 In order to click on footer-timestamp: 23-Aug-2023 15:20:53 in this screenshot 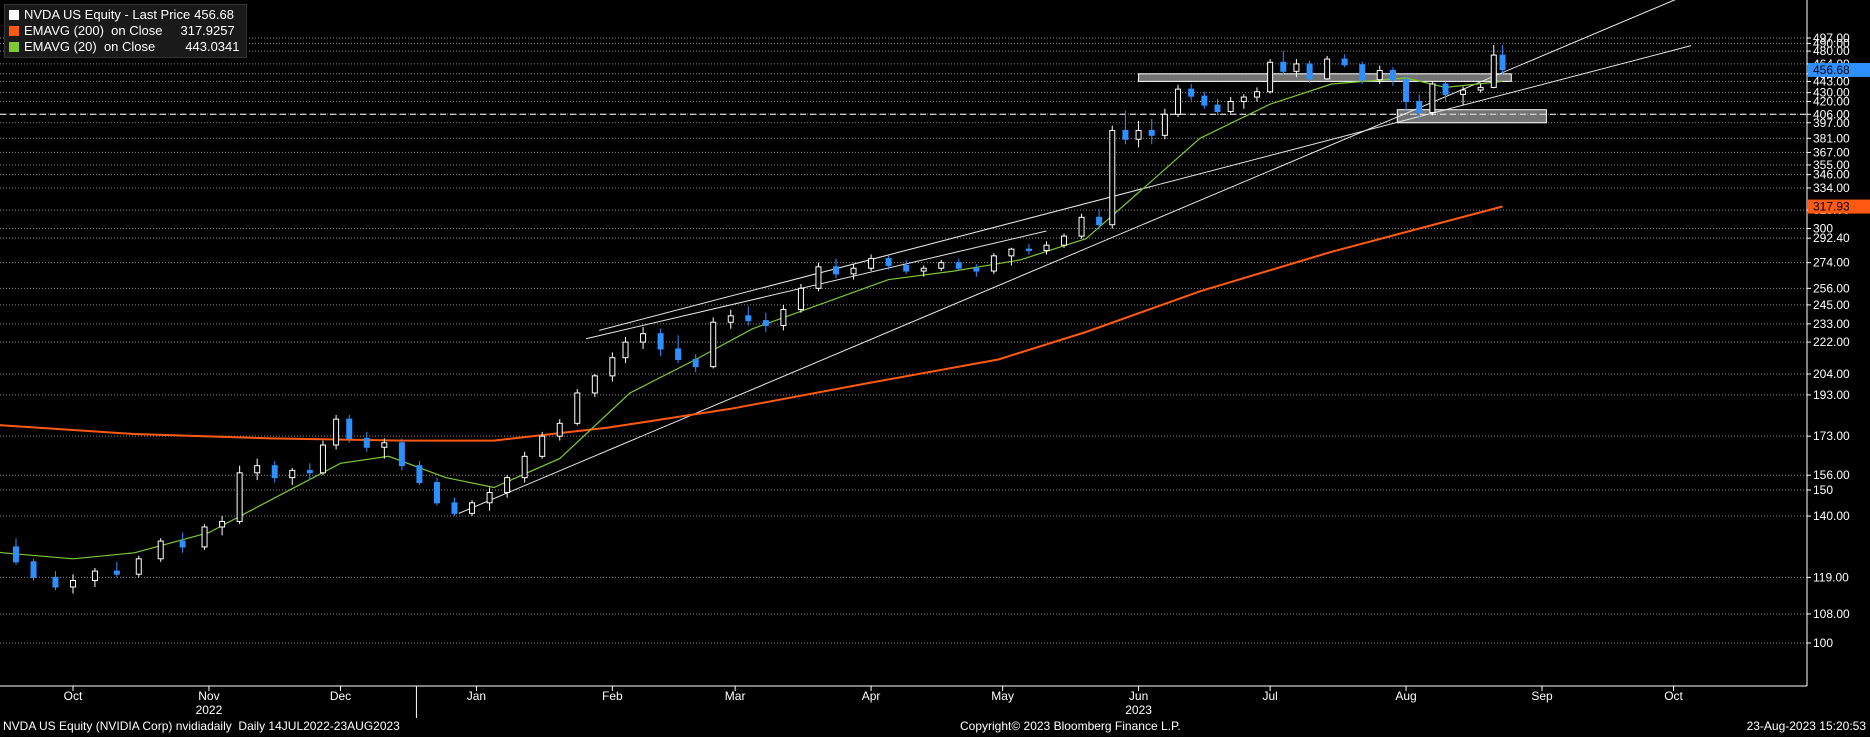, I will do `click(1806, 726)`.